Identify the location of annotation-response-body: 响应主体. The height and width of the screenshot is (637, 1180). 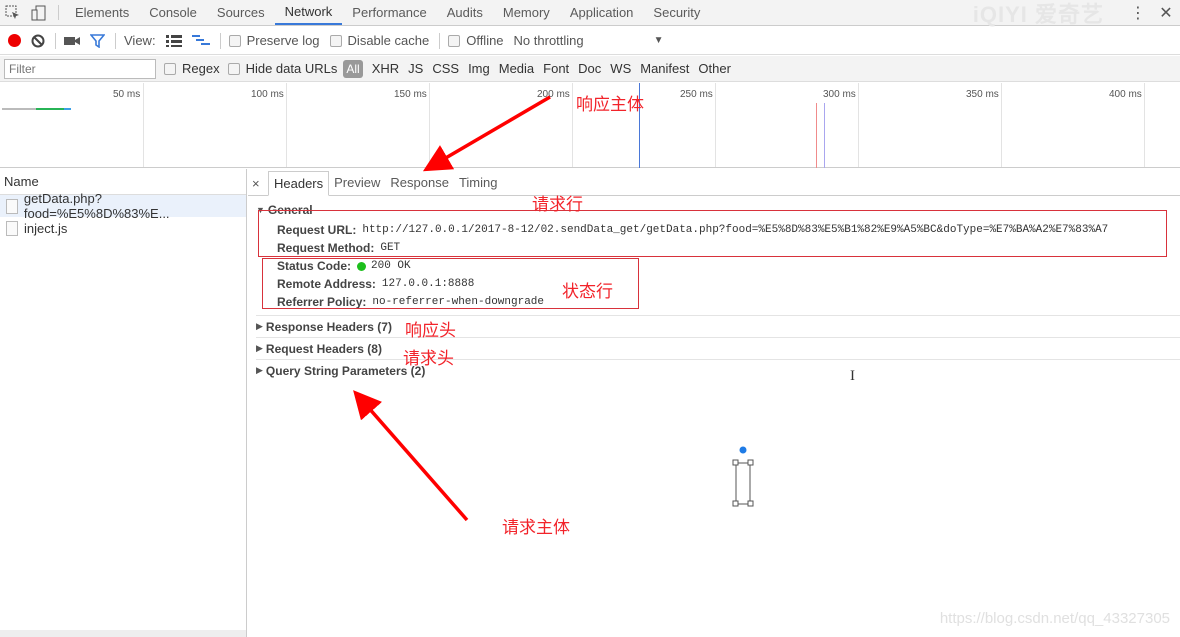
(610, 104).